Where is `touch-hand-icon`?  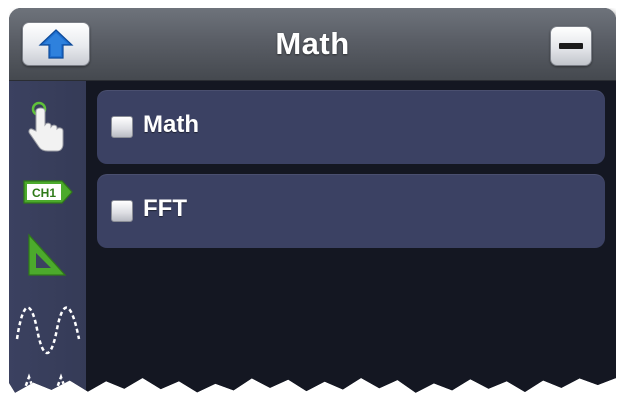 touch-hand-icon is located at coordinates (47, 128).